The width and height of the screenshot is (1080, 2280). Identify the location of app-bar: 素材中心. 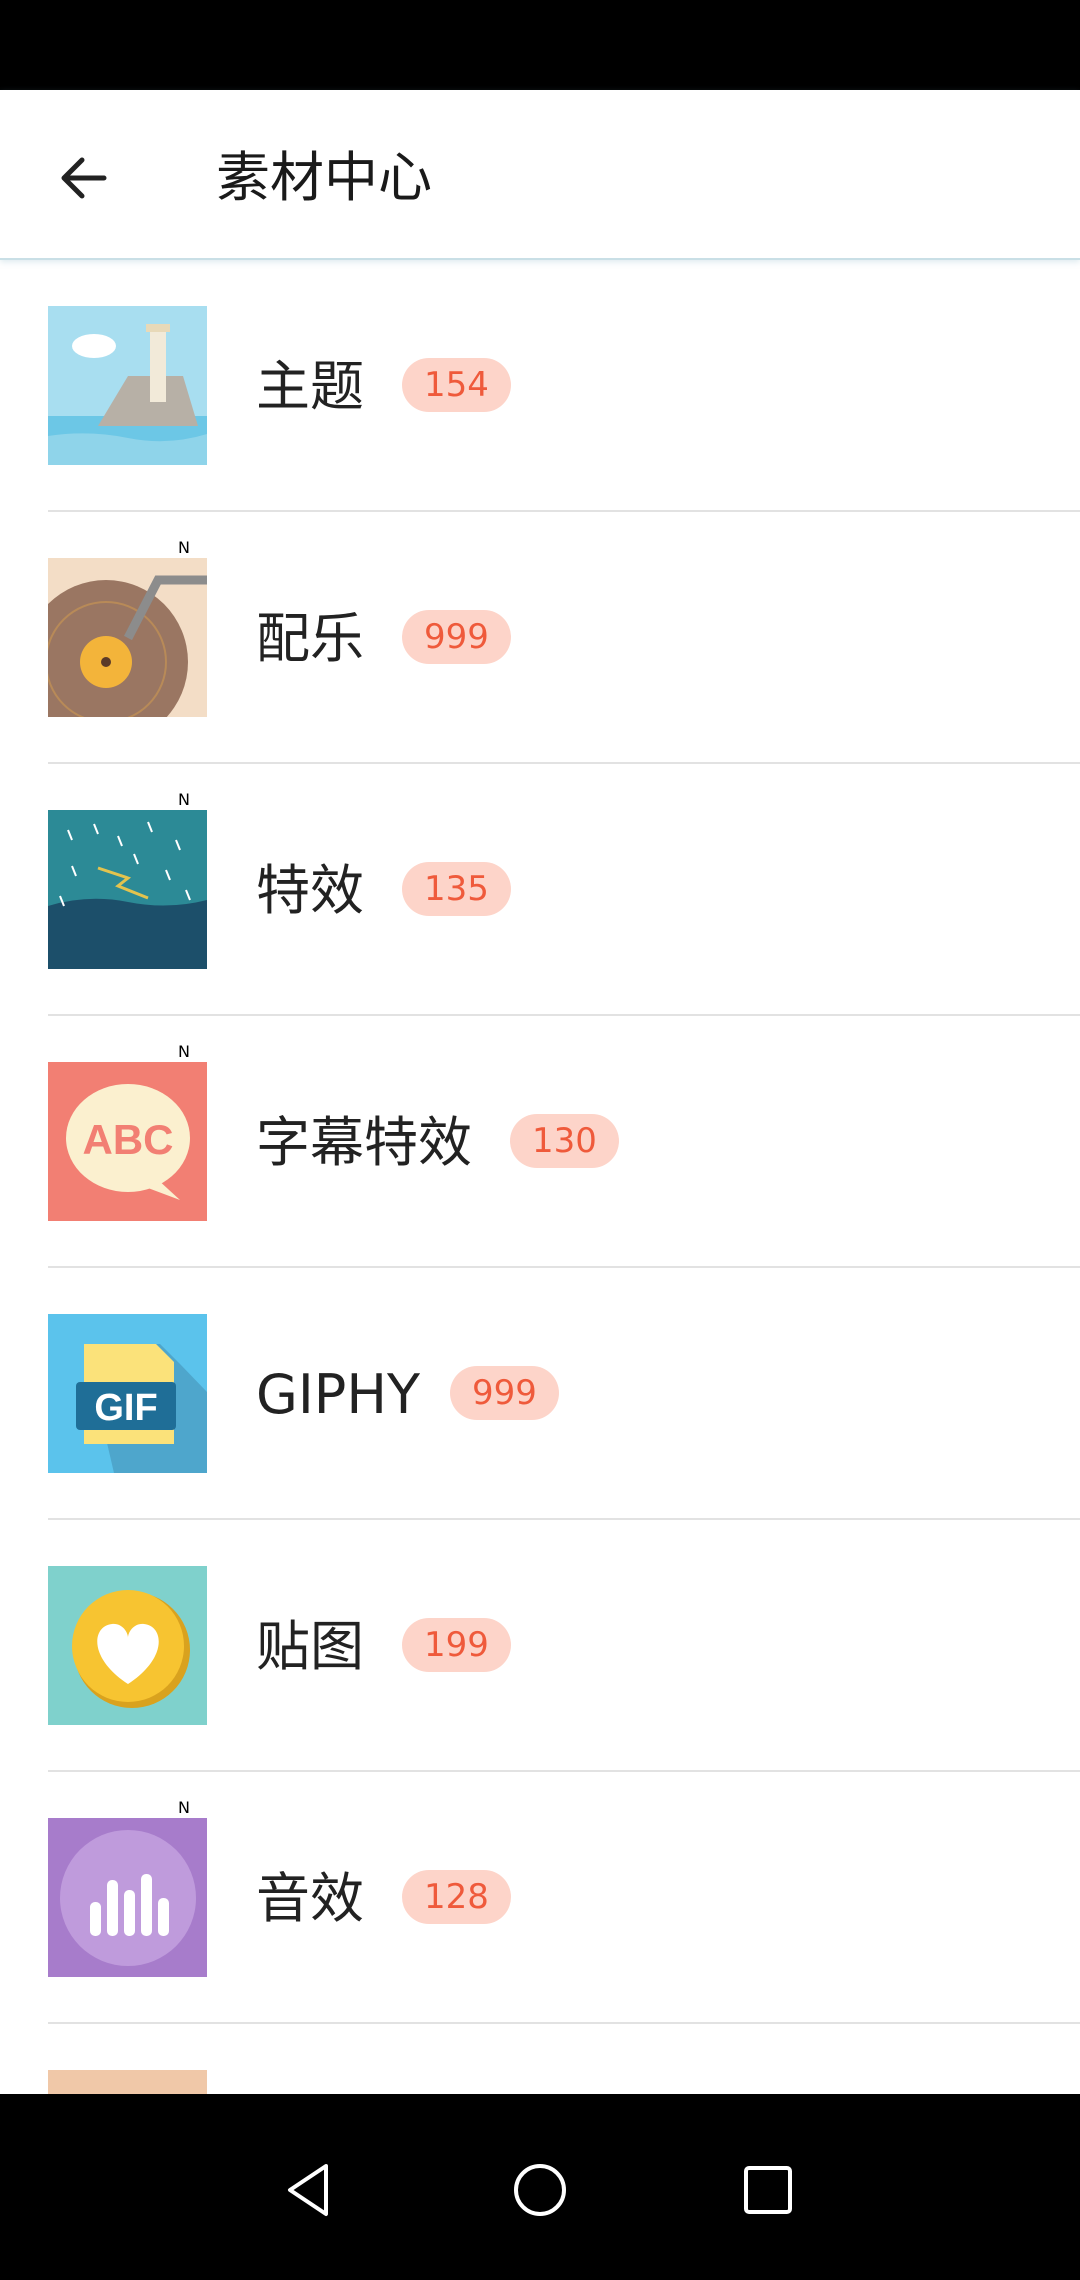
(540, 175).